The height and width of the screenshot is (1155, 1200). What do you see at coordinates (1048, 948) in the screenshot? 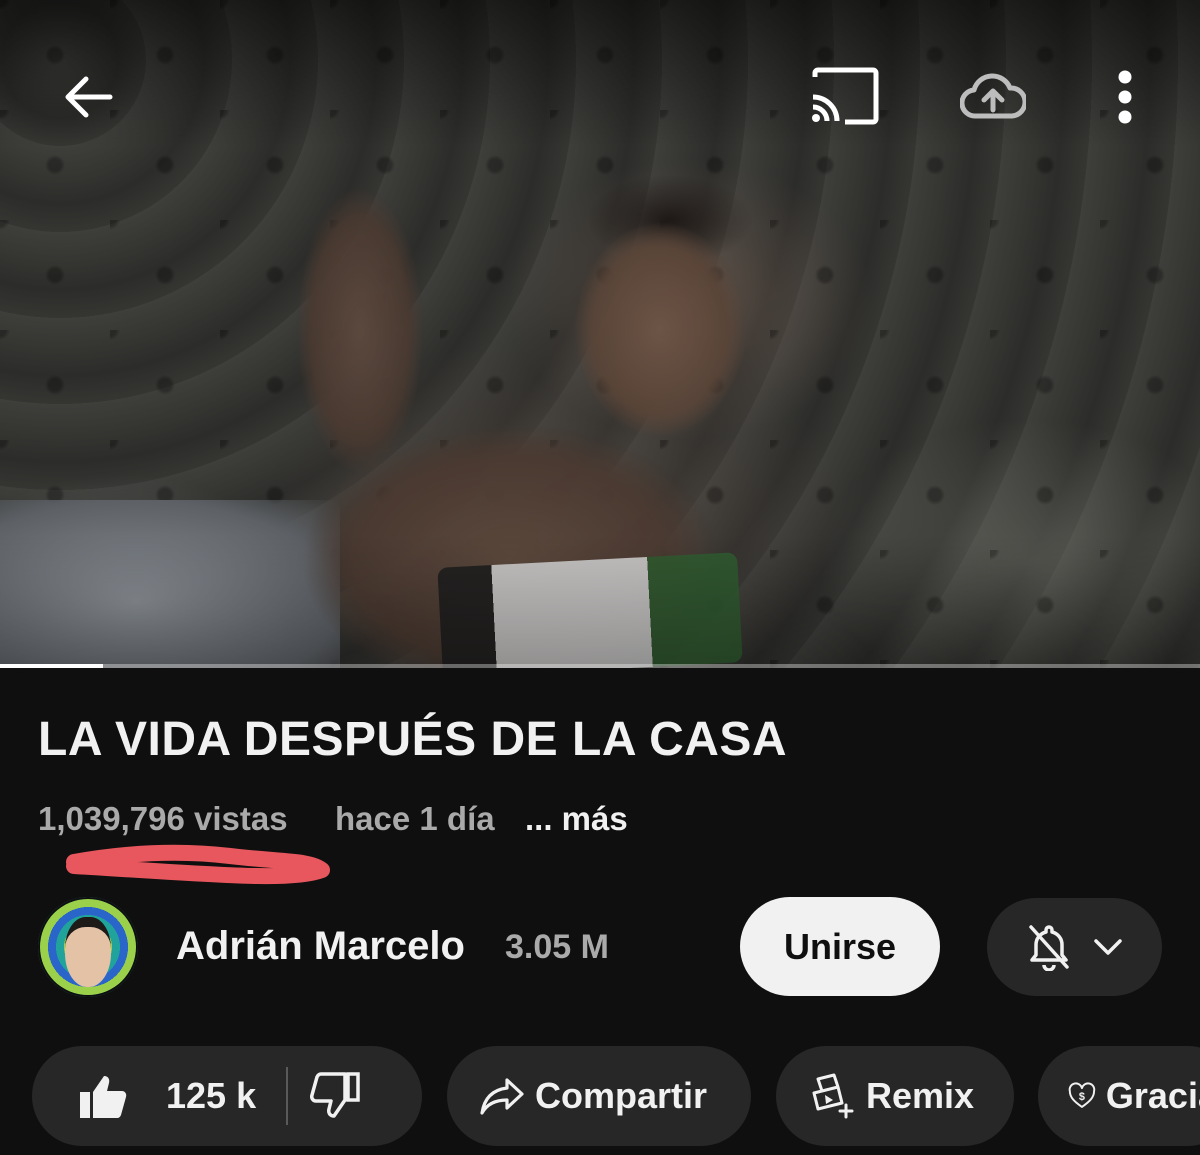
I see `bell-off-icon` at bounding box center [1048, 948].